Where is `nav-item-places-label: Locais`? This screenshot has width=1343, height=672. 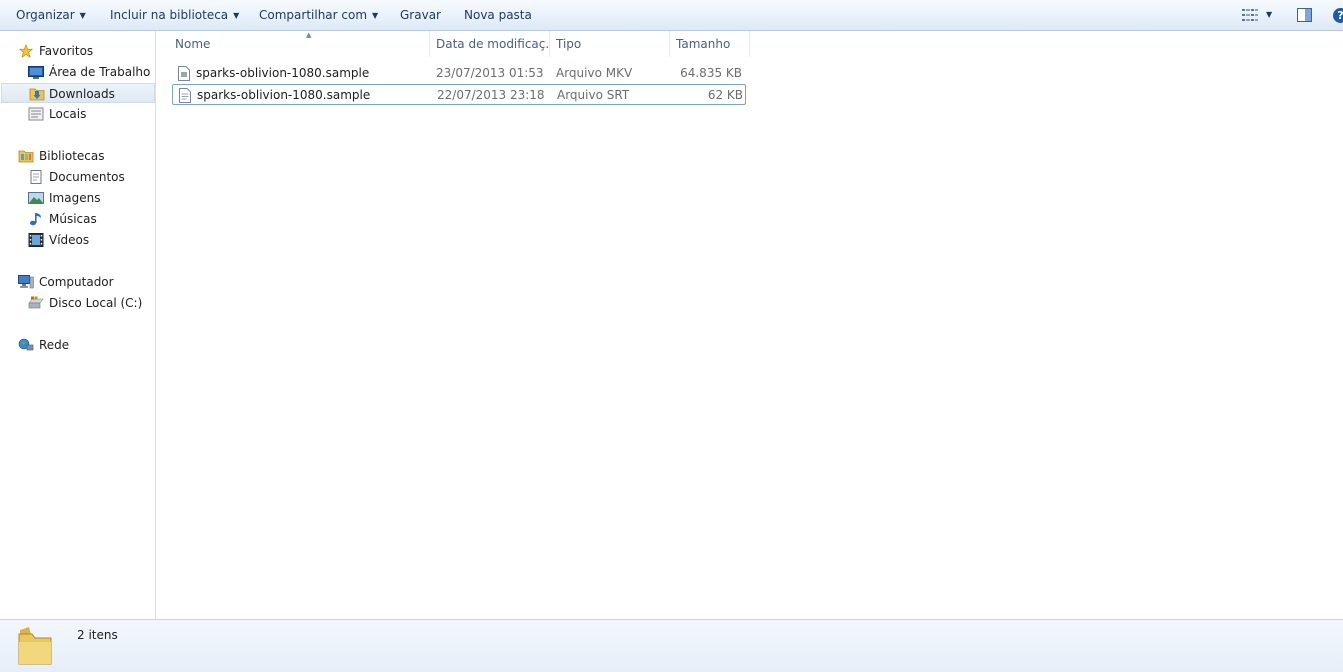 nav-item-places-label: Locais is located at coordinates (68, 114).